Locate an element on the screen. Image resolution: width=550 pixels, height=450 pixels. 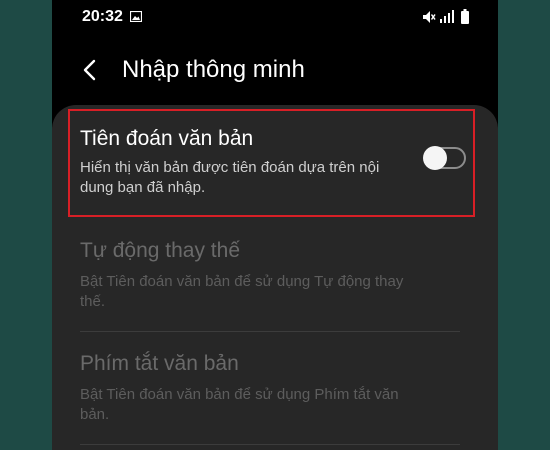
setting-title: Tiên đoán văn bản is located at coordinates (167, 138).